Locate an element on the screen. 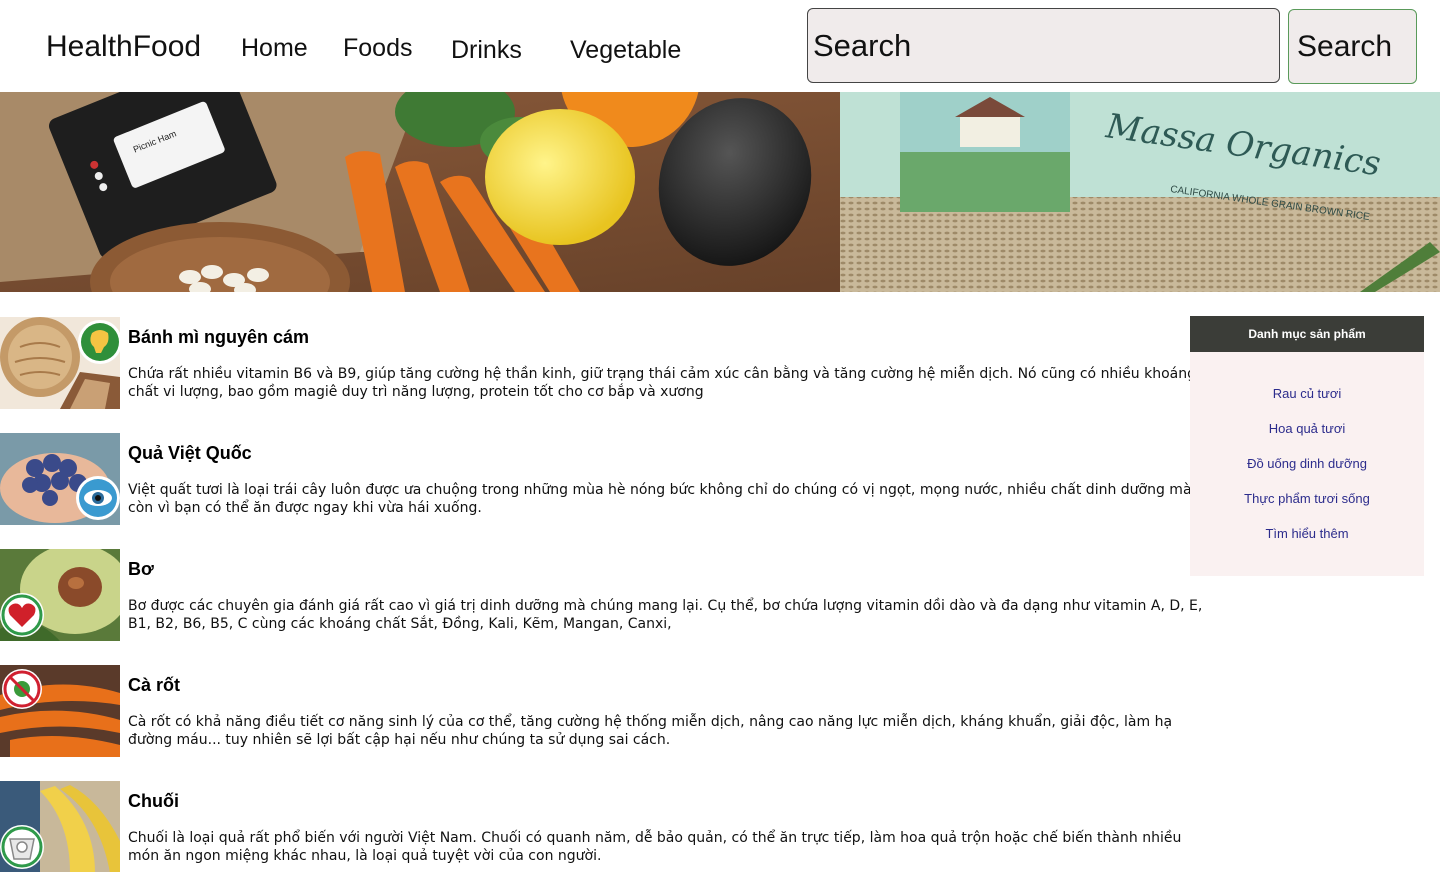 The image size is (1440, 872). search-input is located at coordinates (1043, 45).